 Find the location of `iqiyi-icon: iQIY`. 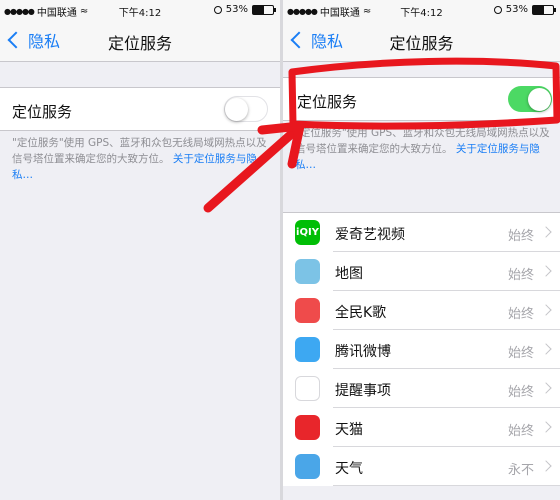

iqiyi-icon: iQIY is located at coordinates (307, 232).